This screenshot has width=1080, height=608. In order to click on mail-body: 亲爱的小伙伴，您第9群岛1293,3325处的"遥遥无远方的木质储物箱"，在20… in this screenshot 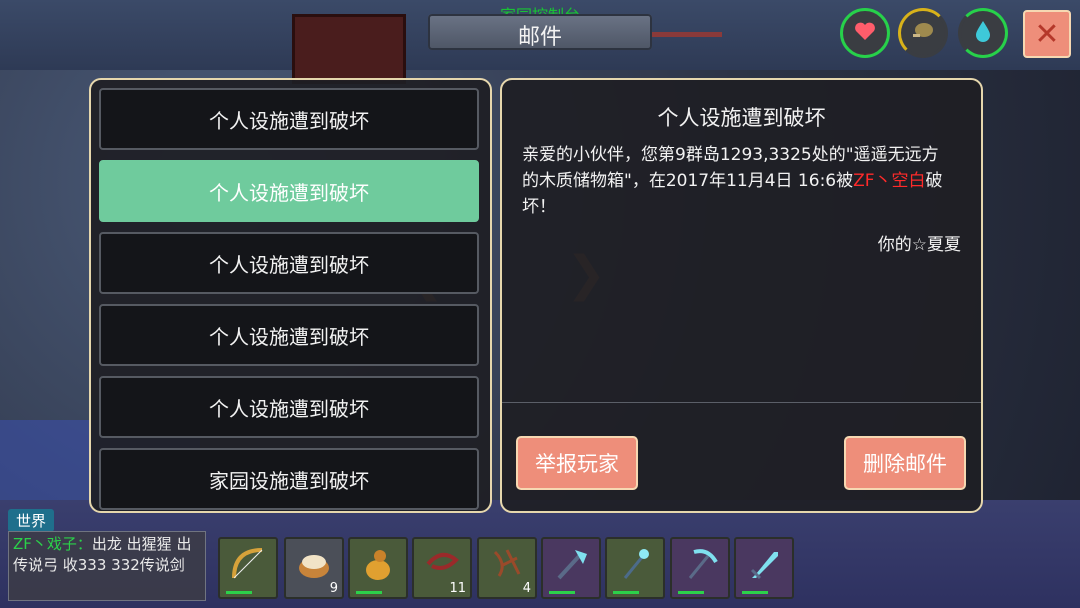, I will do `click(737, 181)`.